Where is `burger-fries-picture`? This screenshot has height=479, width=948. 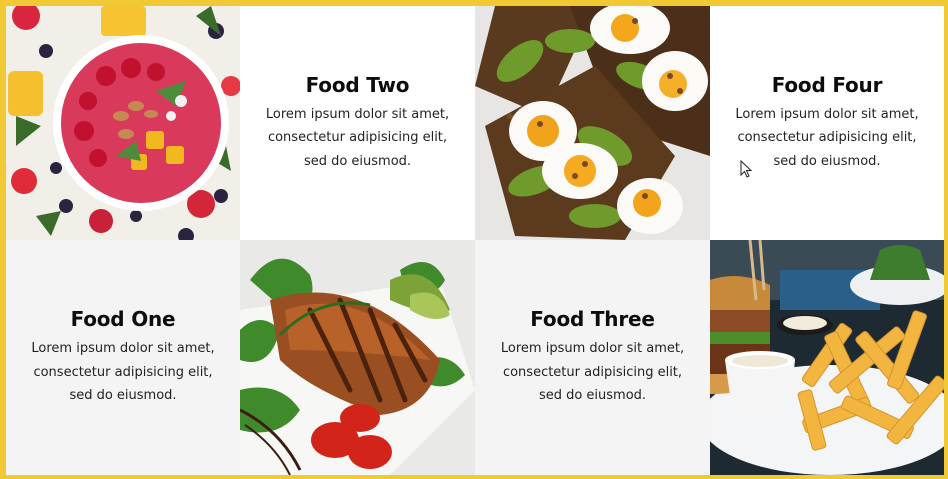 burger-fries-picture is located at coordinates (827, 357).